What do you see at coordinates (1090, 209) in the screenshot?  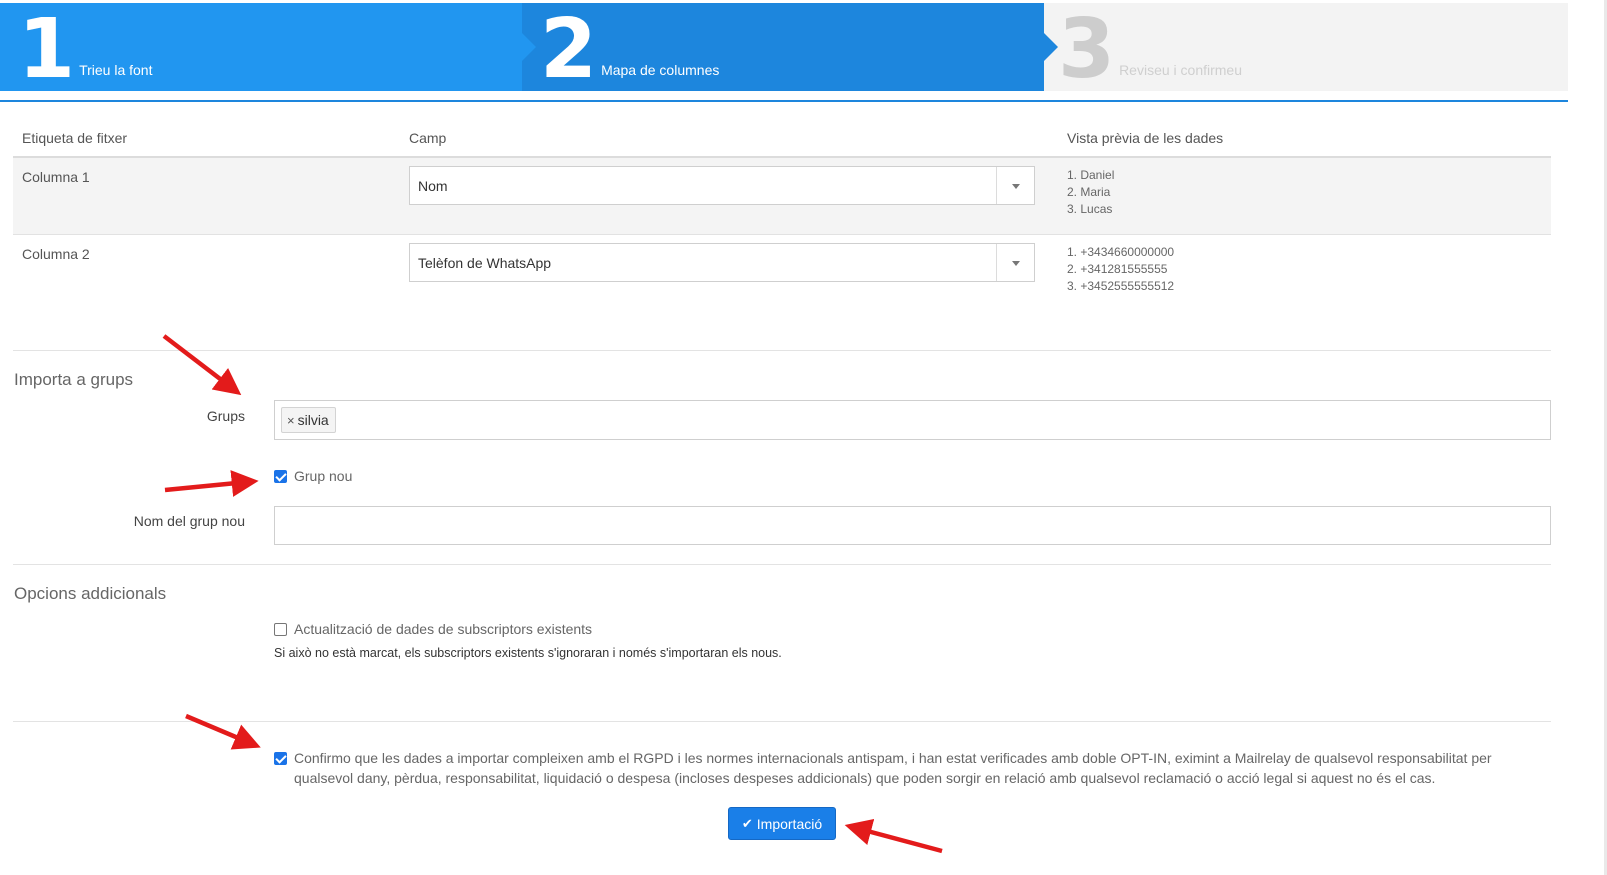 I see `preview-item: 3. Lucas` at bounding box center [1090, 209].